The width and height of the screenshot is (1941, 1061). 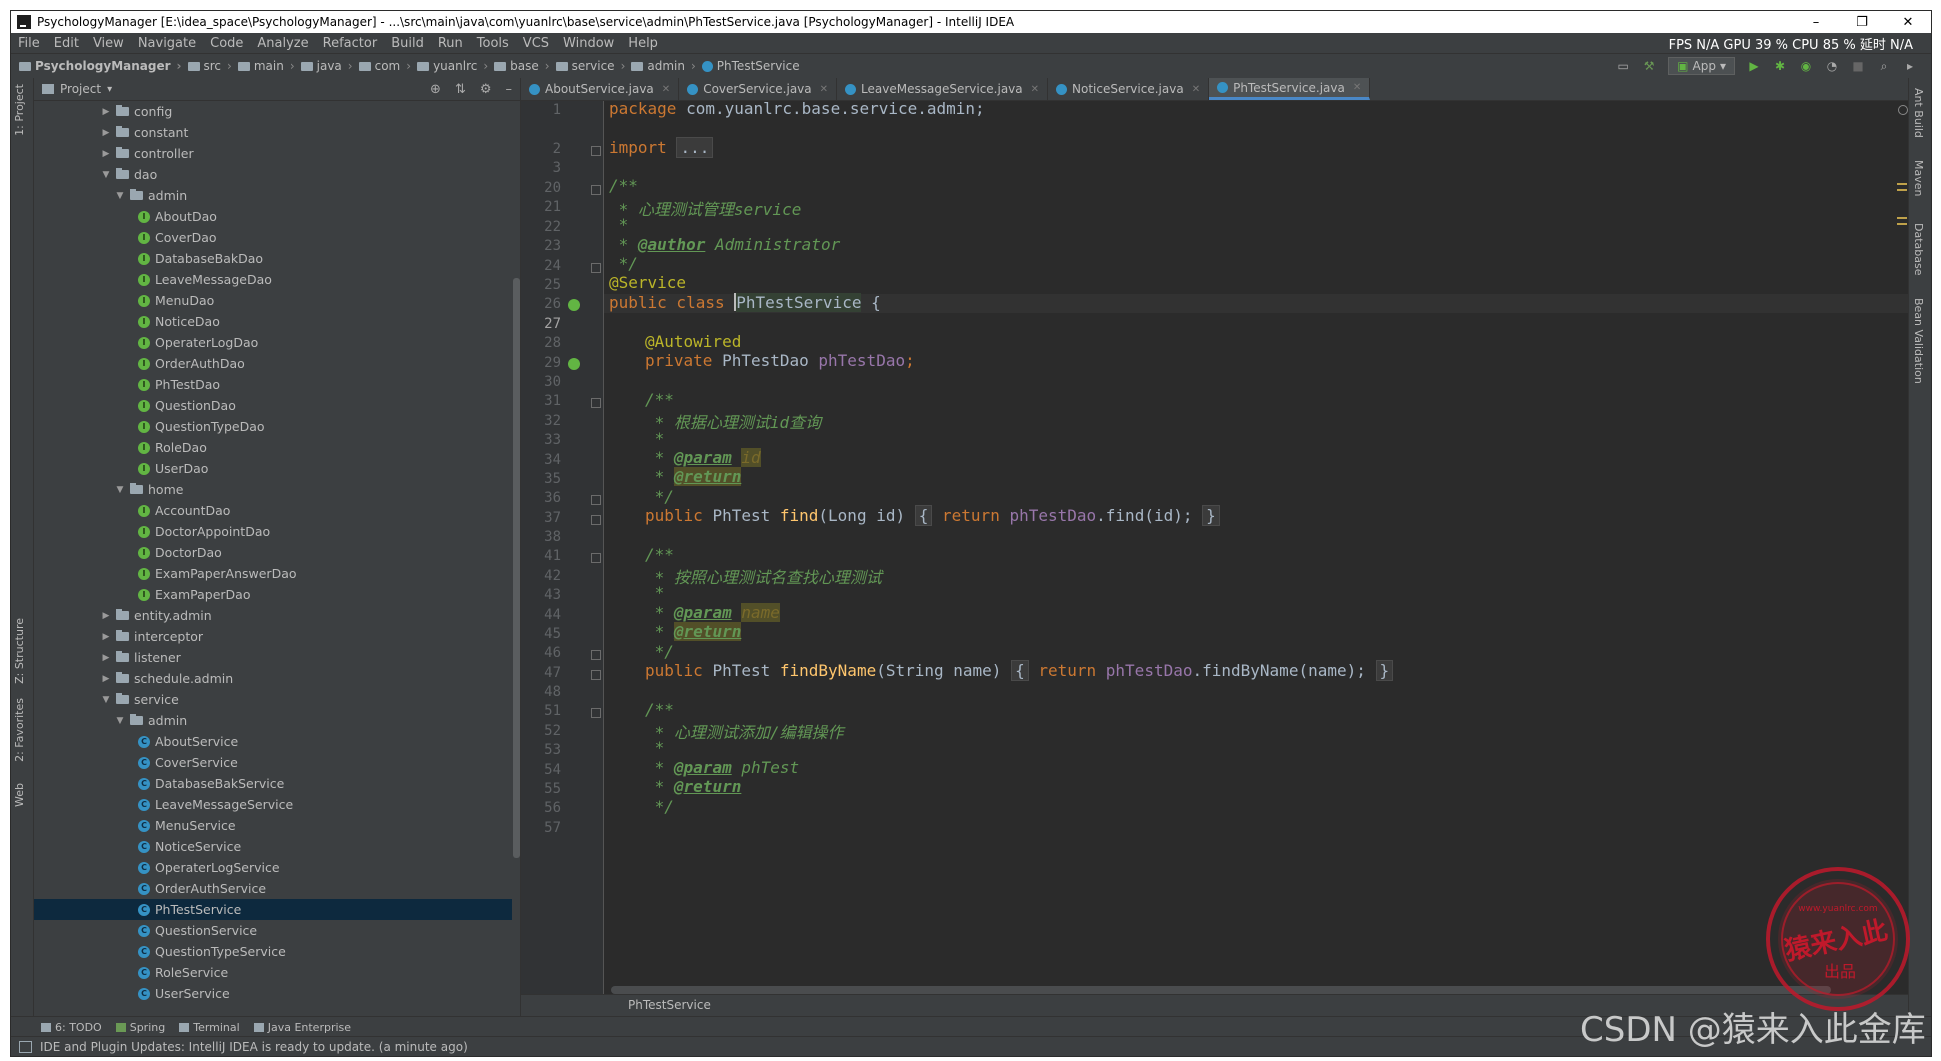 I want to click on collapse-all-icon: ⇅, so click(x=460, y=89).